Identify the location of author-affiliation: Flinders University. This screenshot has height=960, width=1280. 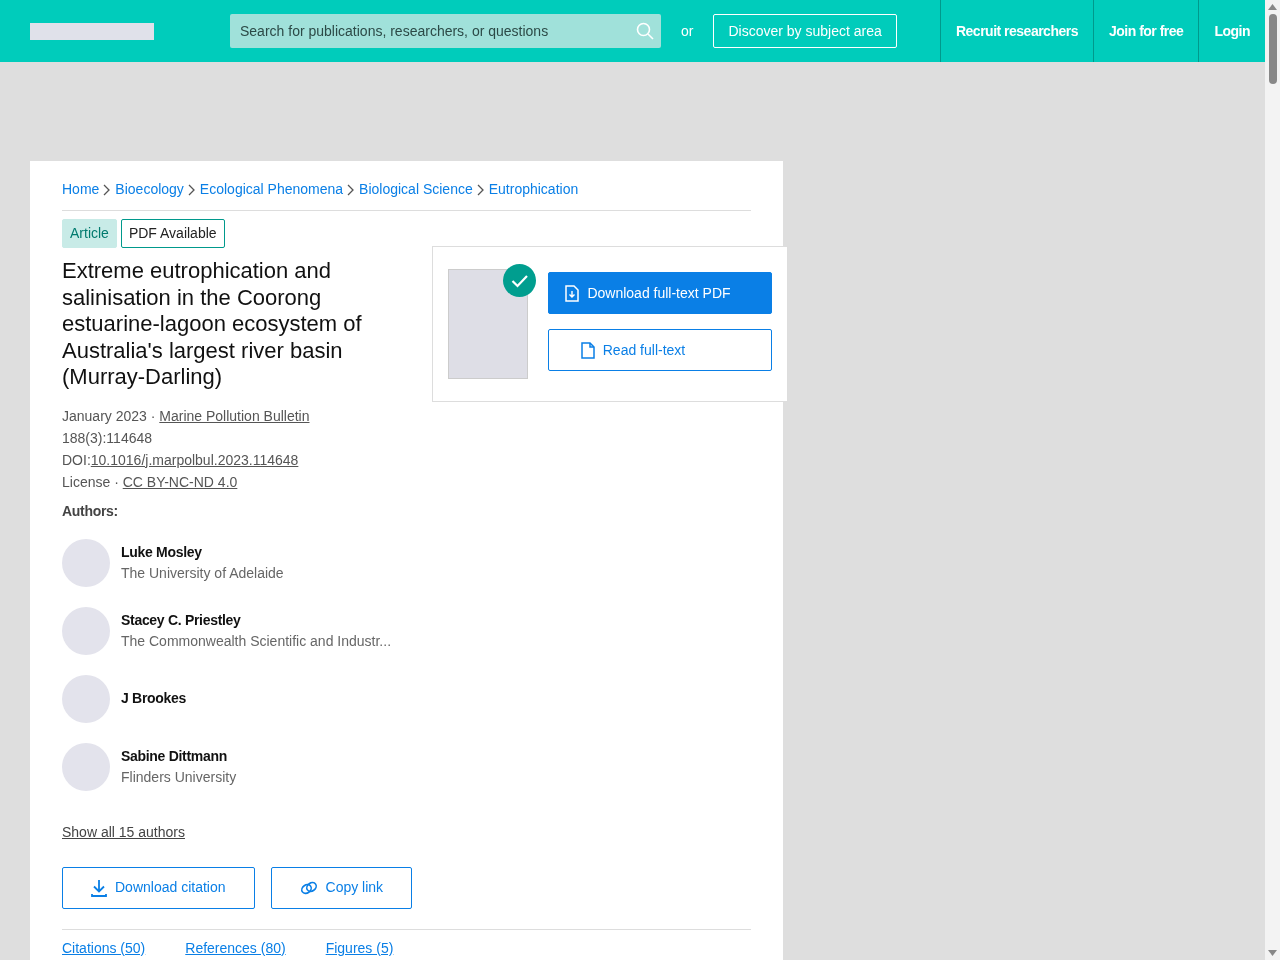
(179, 777).